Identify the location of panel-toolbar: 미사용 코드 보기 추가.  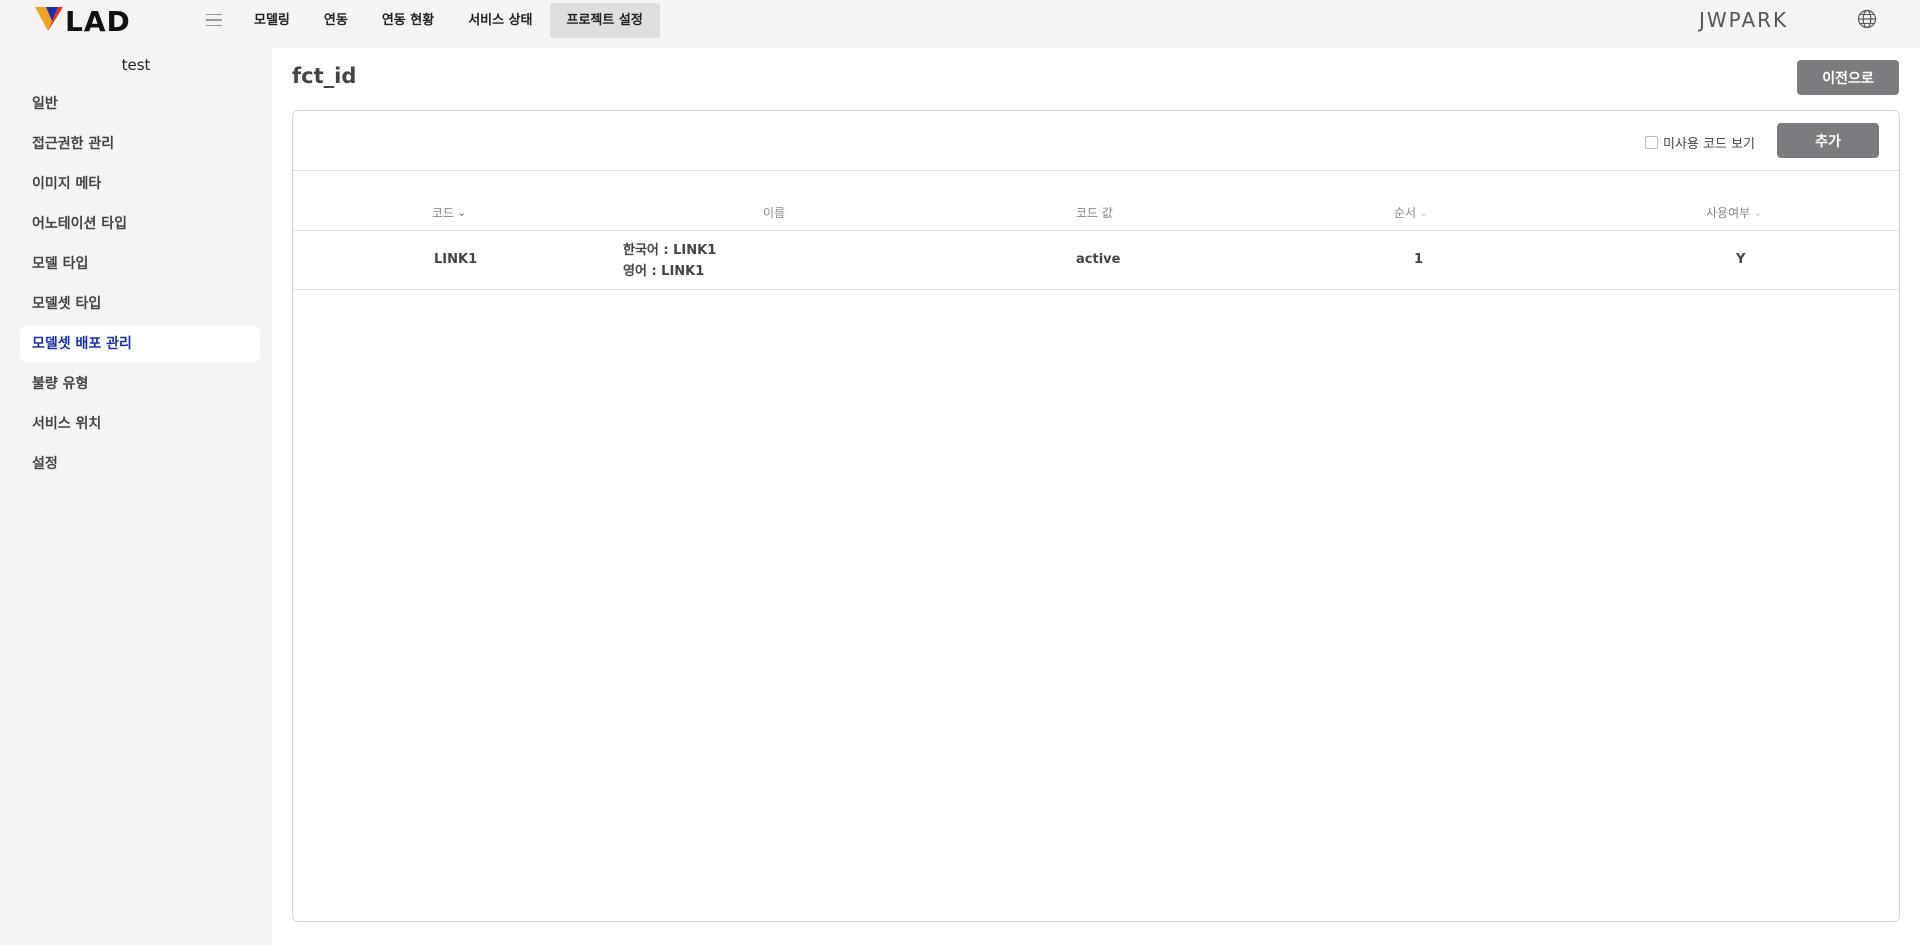
(1096, 141).